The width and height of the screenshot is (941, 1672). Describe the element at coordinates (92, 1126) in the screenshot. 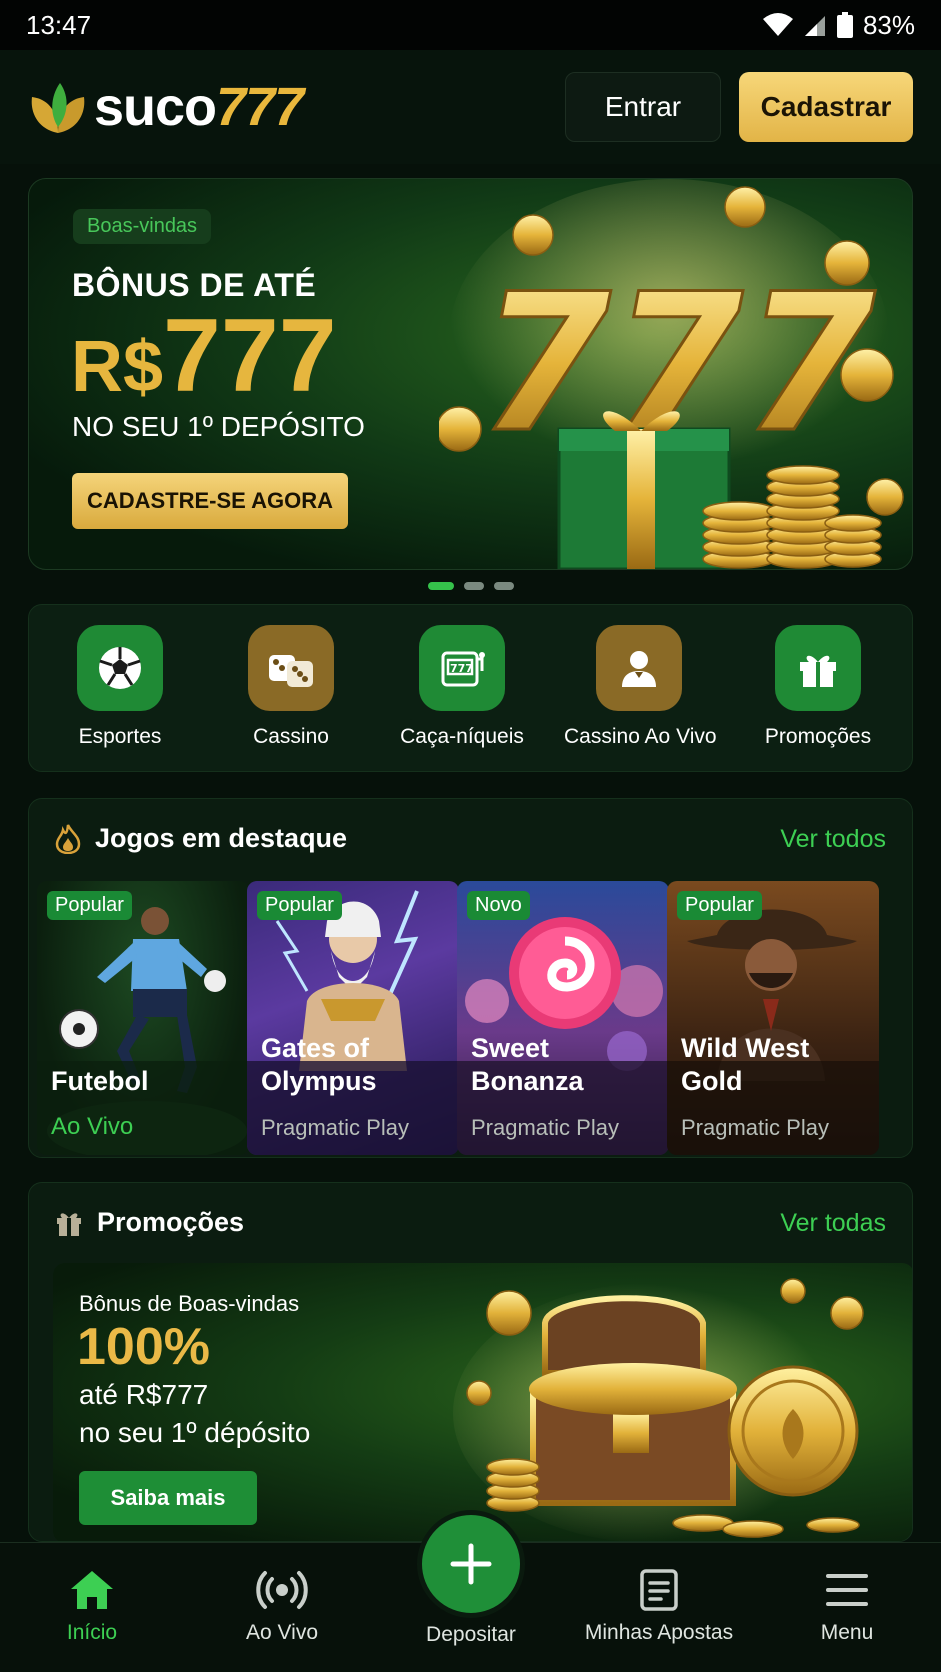

I see `game-subtitle: Ao Vivo` at that location.